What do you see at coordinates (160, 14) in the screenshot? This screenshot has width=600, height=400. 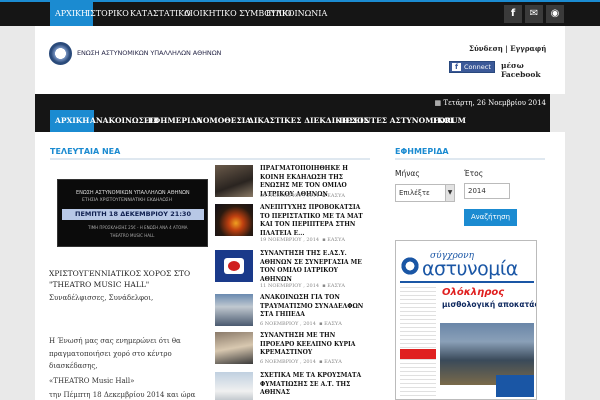 I see `top-nav-statute: ΚΑΤΑΣΤΑΤΙΚΟ` at bounding box center [160, 14].